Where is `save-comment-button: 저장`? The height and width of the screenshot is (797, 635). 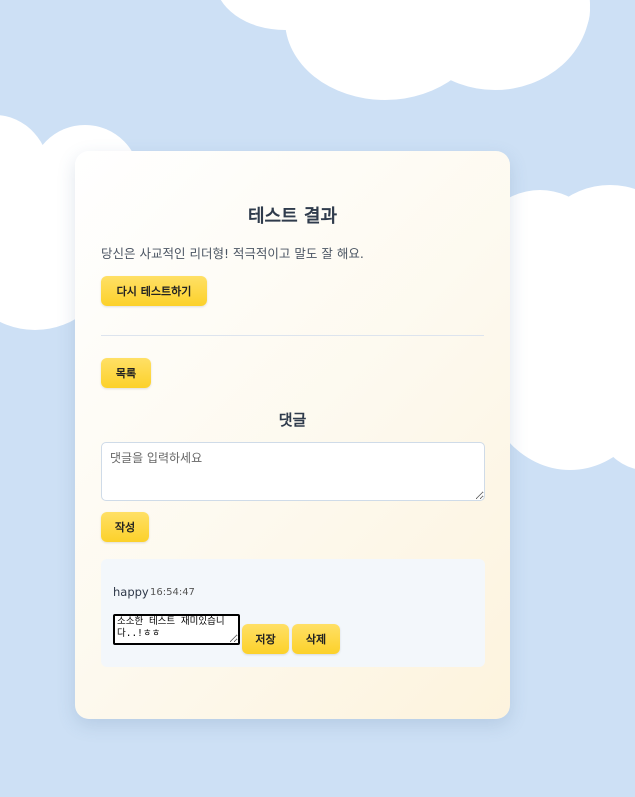
save-comment-button: 저장 is located at coordinates (265, 639).